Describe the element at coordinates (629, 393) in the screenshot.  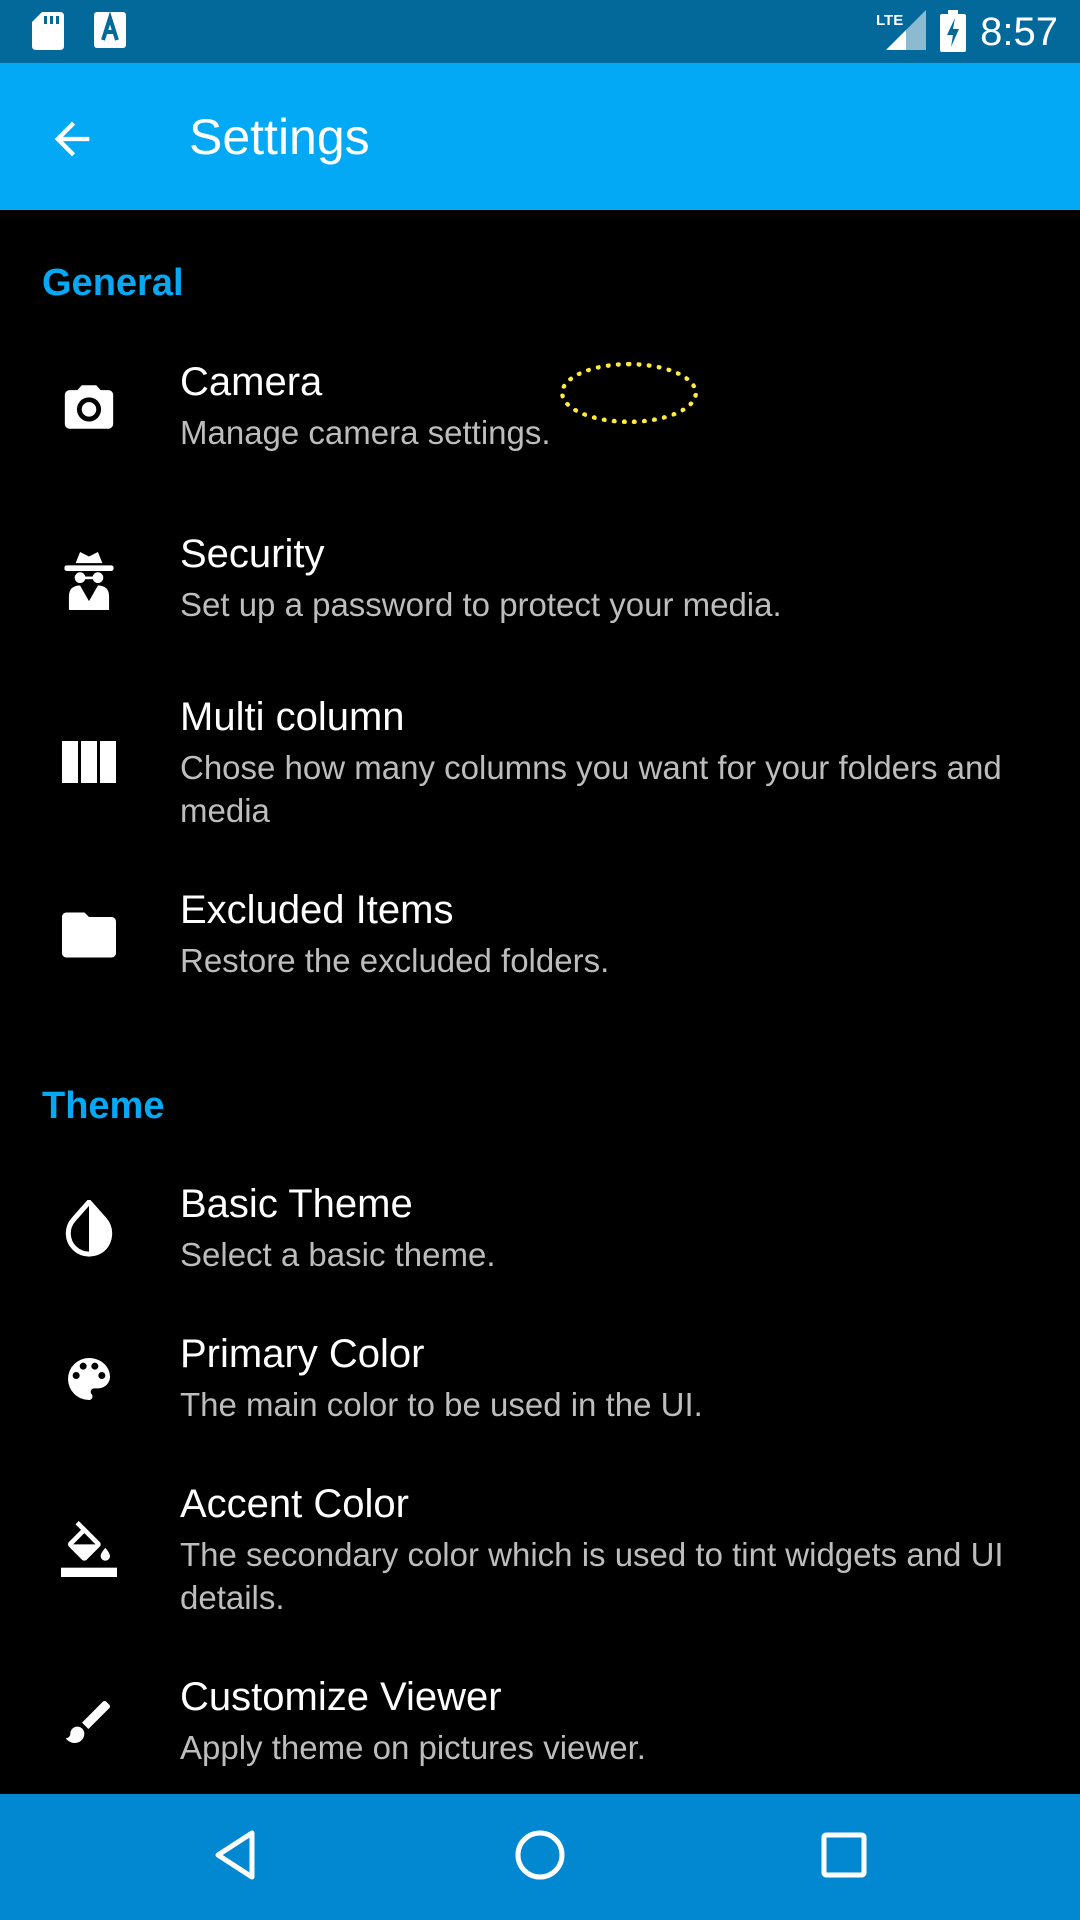
I see `touch-indicator` at that location.